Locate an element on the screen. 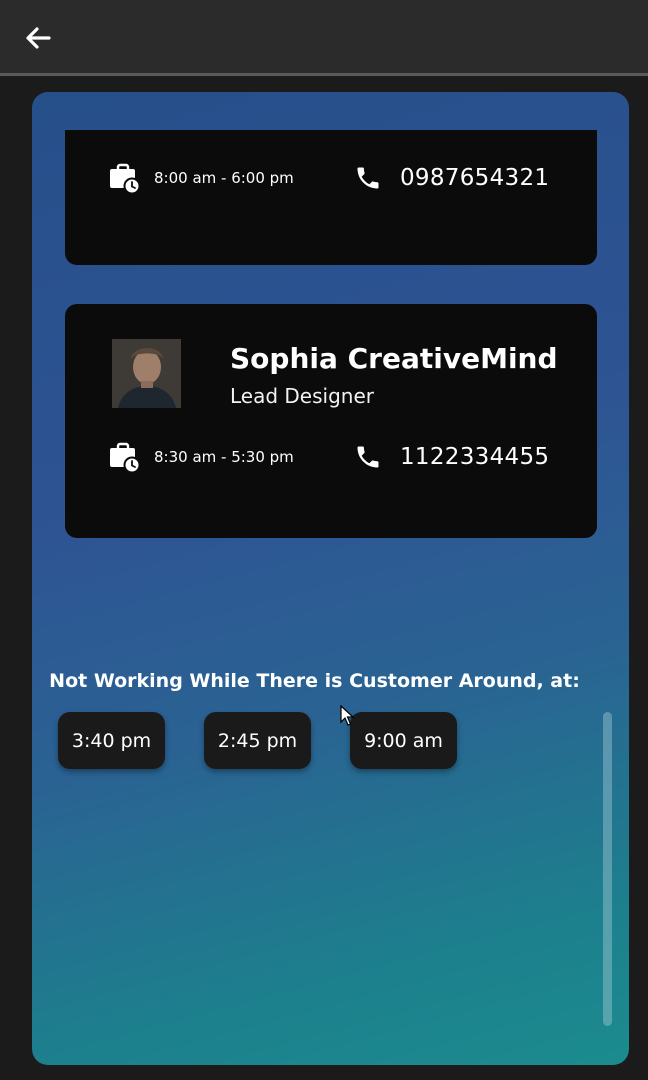  phone-number: 1122334455 is located at coordinates (451, 457).